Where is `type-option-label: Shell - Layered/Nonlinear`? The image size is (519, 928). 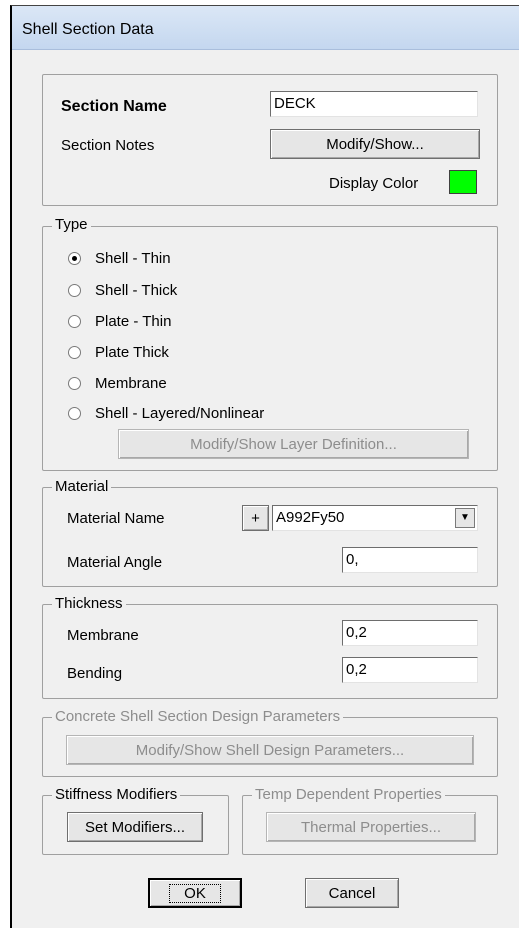 type-option-label: Shell - Layered/Nonlinear is located at coordinates (180, 413).